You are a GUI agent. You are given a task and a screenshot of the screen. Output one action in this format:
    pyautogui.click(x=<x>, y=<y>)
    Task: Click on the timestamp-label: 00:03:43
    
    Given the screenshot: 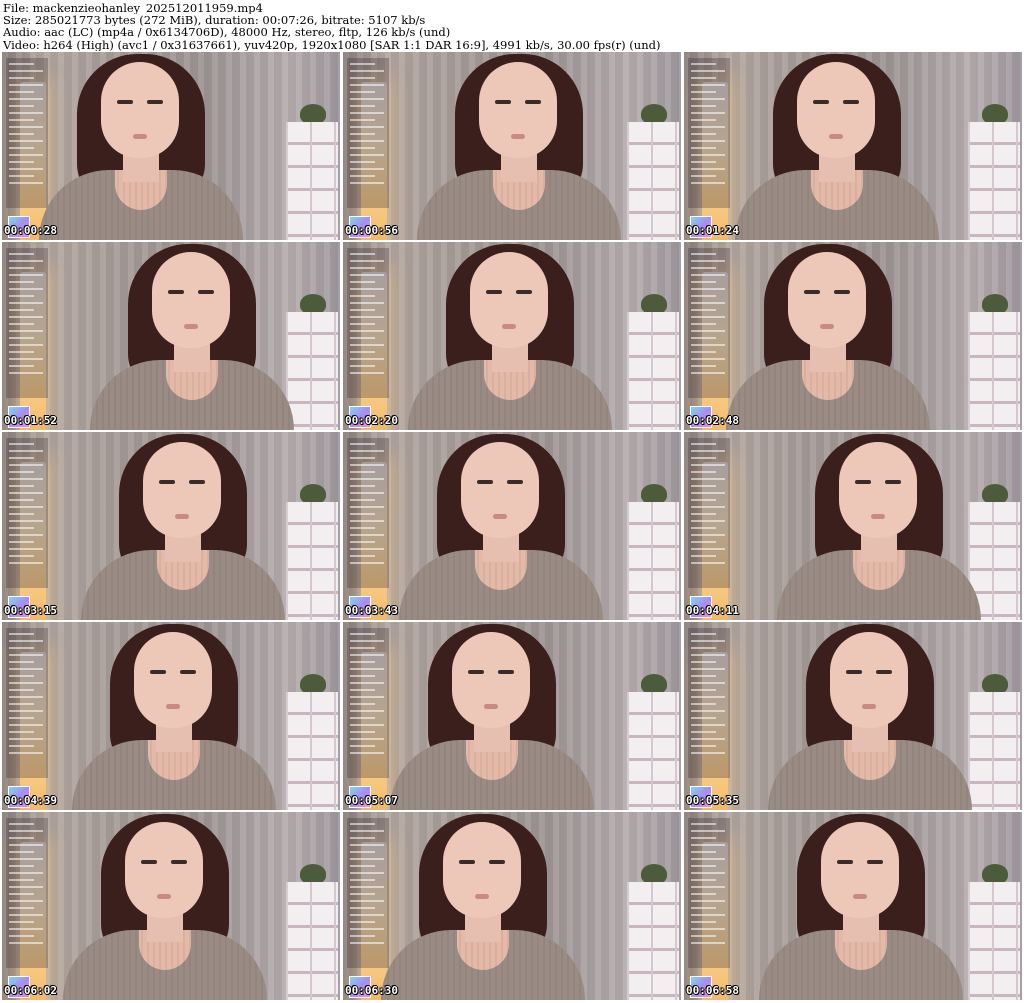 What is the action you would take?
    pyautogui.click(x=371, y=610)
    